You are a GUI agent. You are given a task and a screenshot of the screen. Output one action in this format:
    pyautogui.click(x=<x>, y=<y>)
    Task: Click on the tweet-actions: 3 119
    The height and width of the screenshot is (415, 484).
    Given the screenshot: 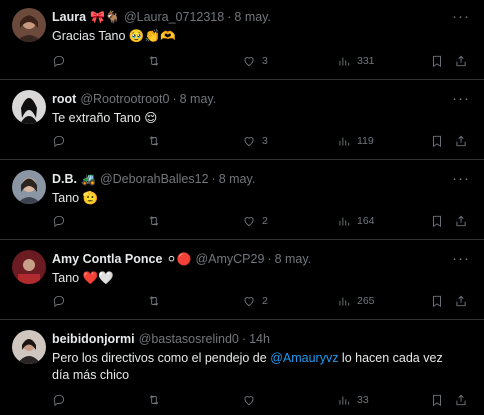 What is the action you would take?
    pyautogui.click(x=262, y=141)
    